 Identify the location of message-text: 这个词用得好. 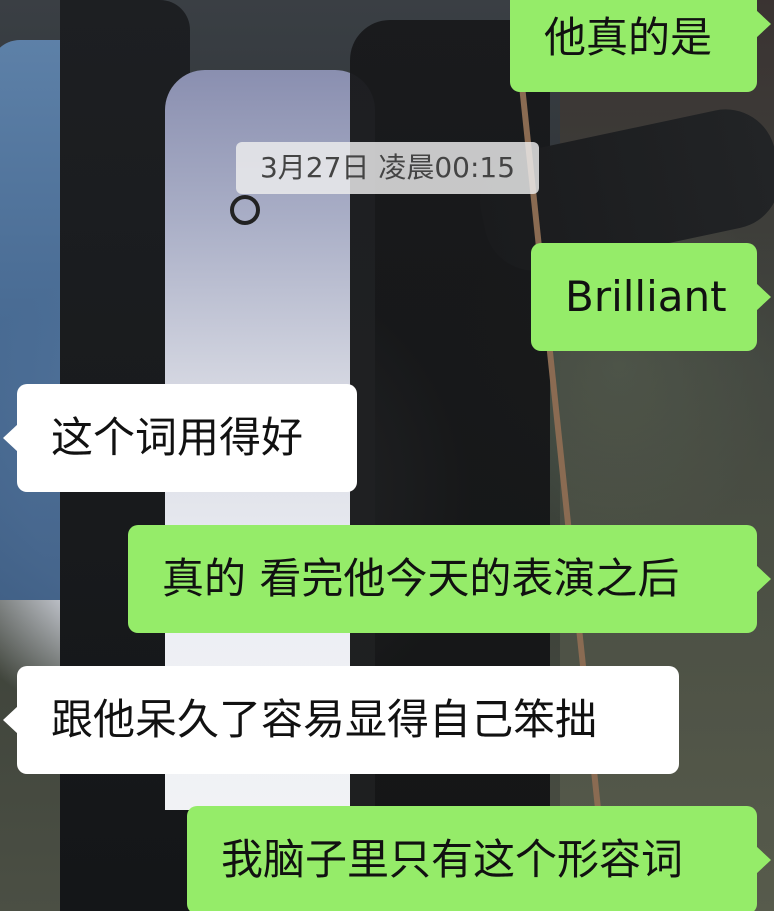
(177, 437).